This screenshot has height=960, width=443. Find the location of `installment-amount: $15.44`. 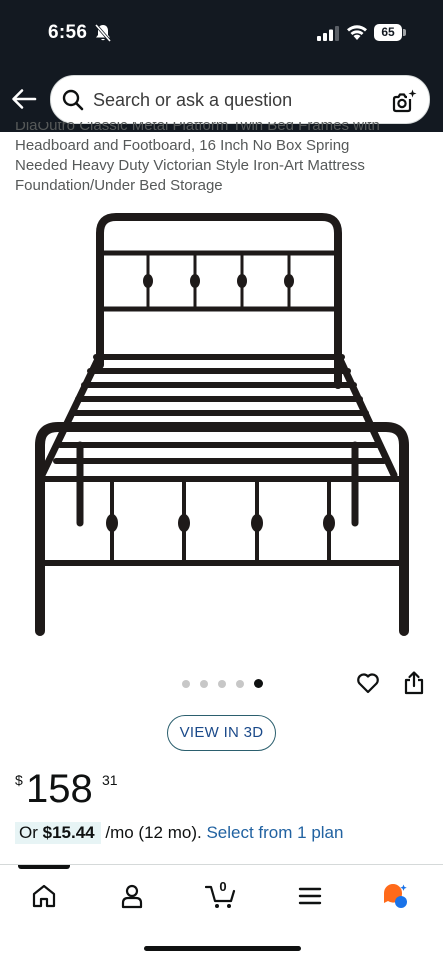

installment-amount: $15.44 is located at coordinates (68, 832).